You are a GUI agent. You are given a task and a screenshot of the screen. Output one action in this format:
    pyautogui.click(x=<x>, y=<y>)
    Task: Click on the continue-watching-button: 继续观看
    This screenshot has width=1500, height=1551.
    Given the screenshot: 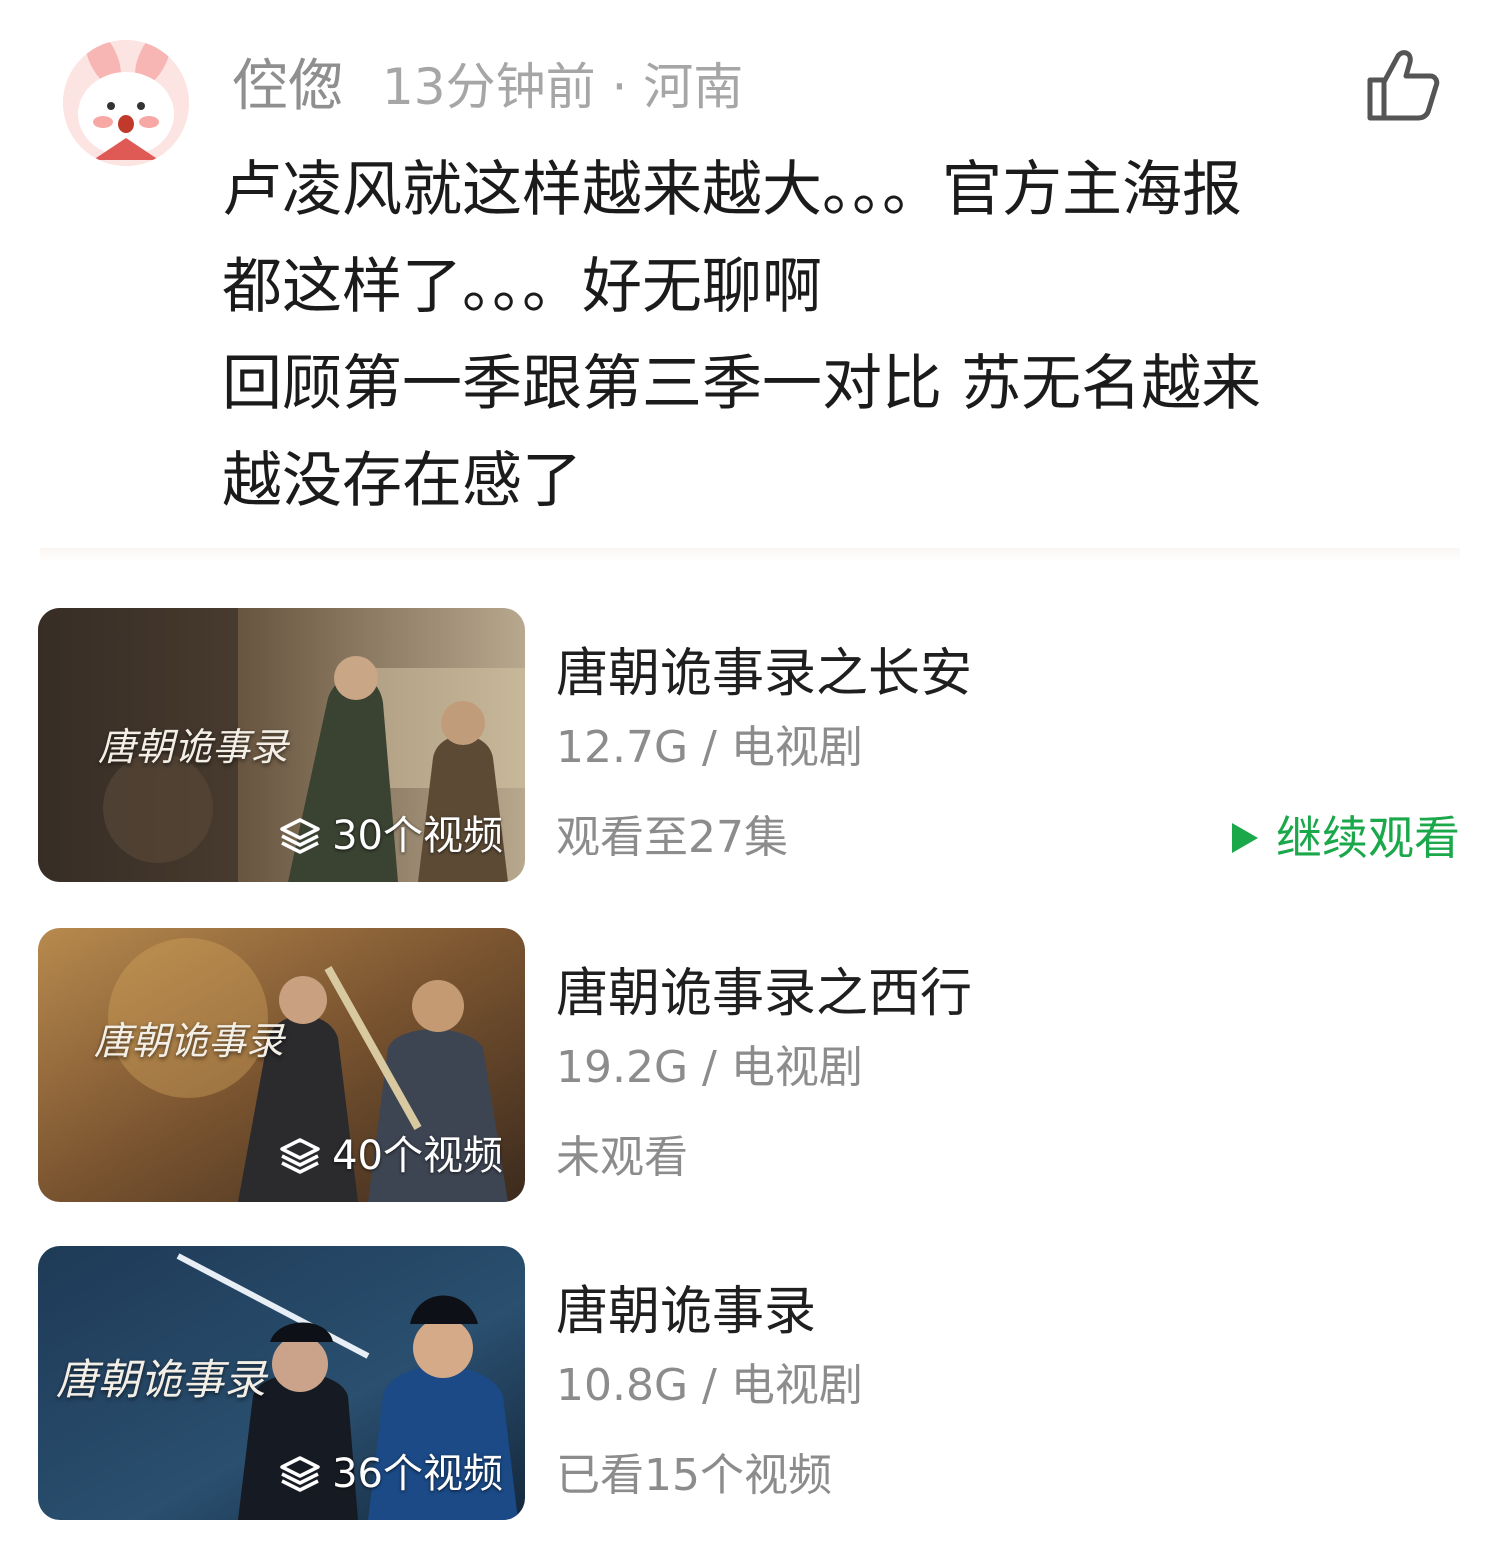 What is the action you would take?
    pyautogui.click(x=1345, y=838)
    